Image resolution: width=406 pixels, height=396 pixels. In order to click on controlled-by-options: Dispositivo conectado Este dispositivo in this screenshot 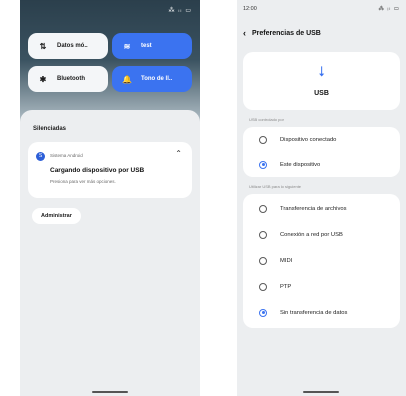, I will do `click(321, 152)`.